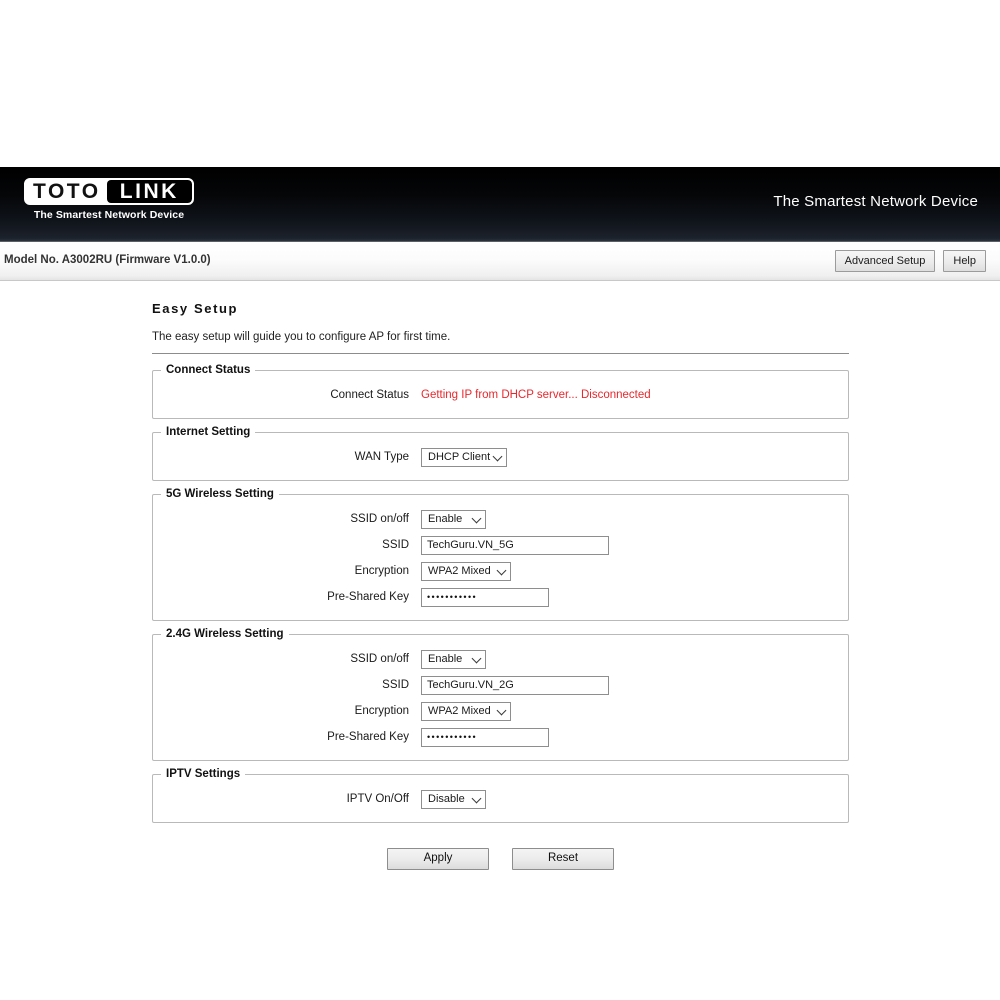  I want to click on wan-type-value: DHCP Client, so click(459, 457).